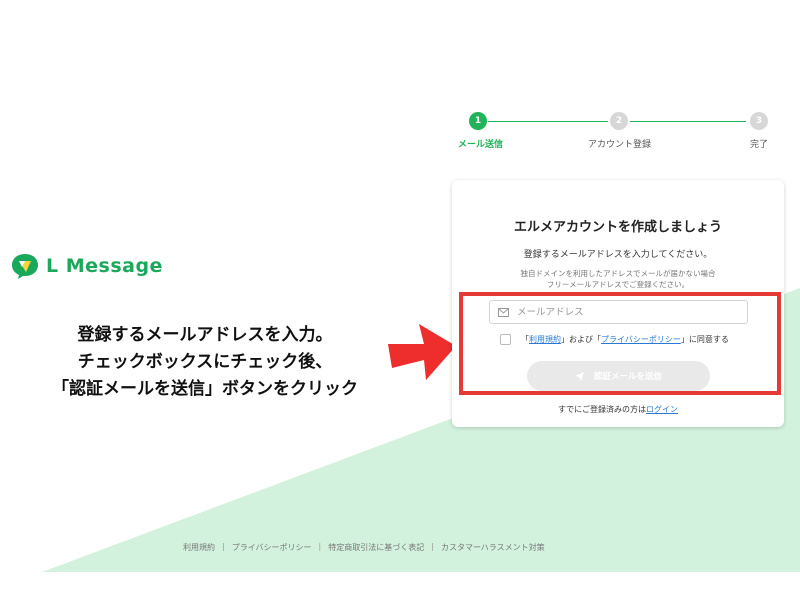 Image resolution: width=800 pixels, height=600 pixels. I want to click on step-1-circle: 1, so click(478, 121).